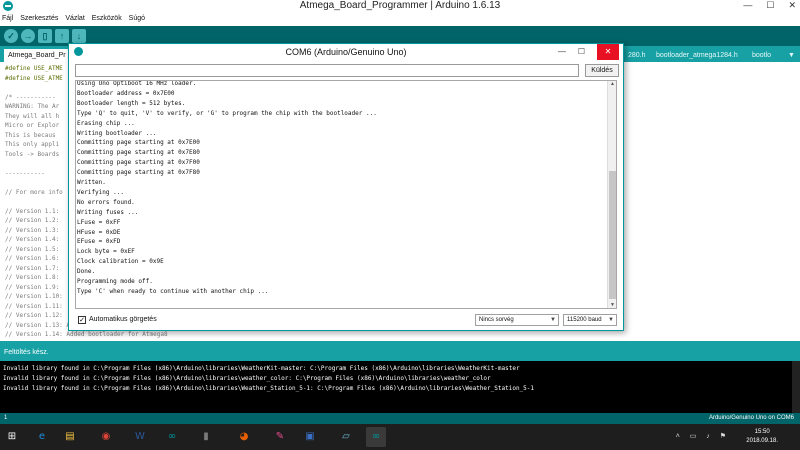 Image resolution: width=800 pixels, height=450 pixels. I want to click on start-windows-icon: ⊞, so click(12, 437).